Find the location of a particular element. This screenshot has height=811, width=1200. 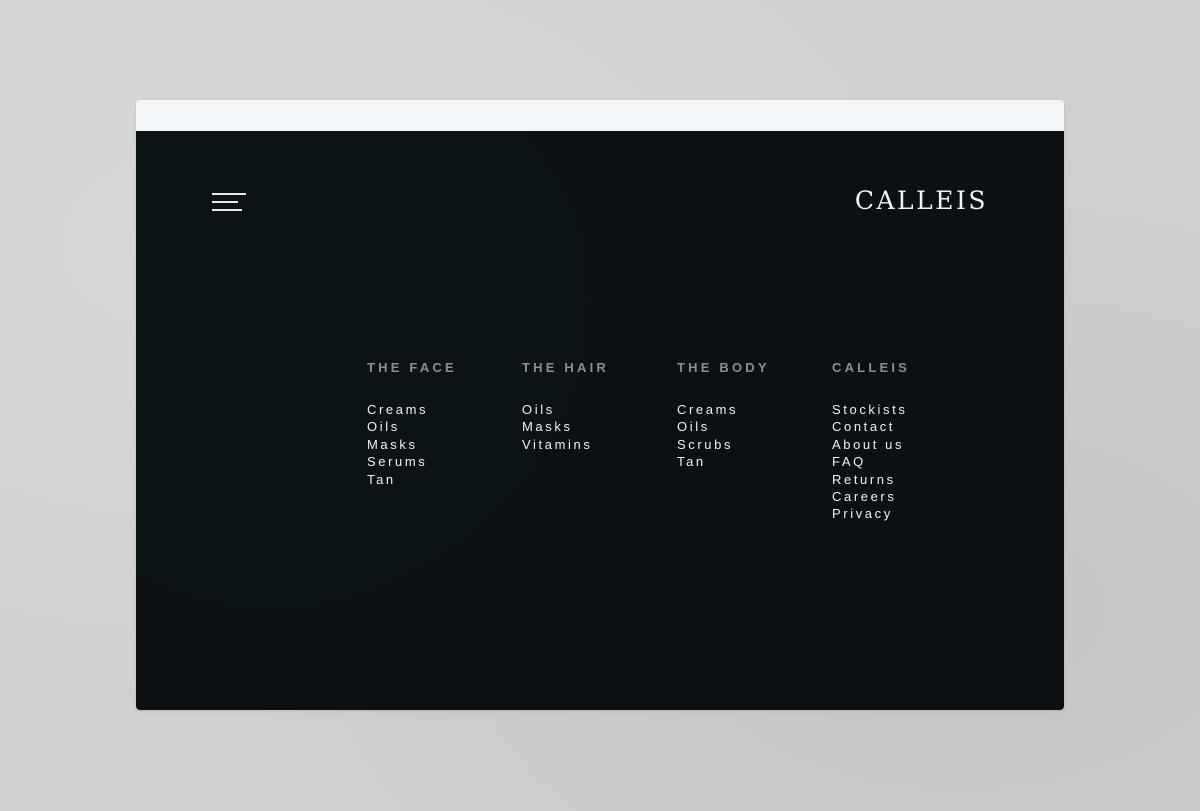

hamburger-menu-icon is located at coordinates (229, 202).